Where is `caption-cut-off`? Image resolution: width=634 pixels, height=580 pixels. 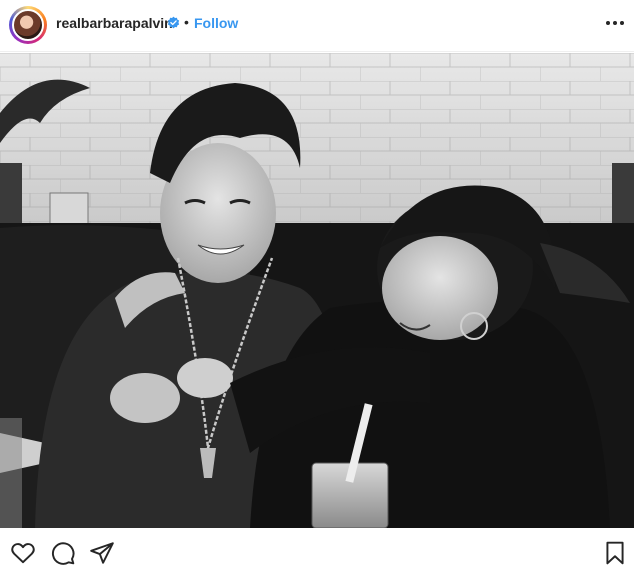 caption-cut-off is located at coordinates (162, 577).